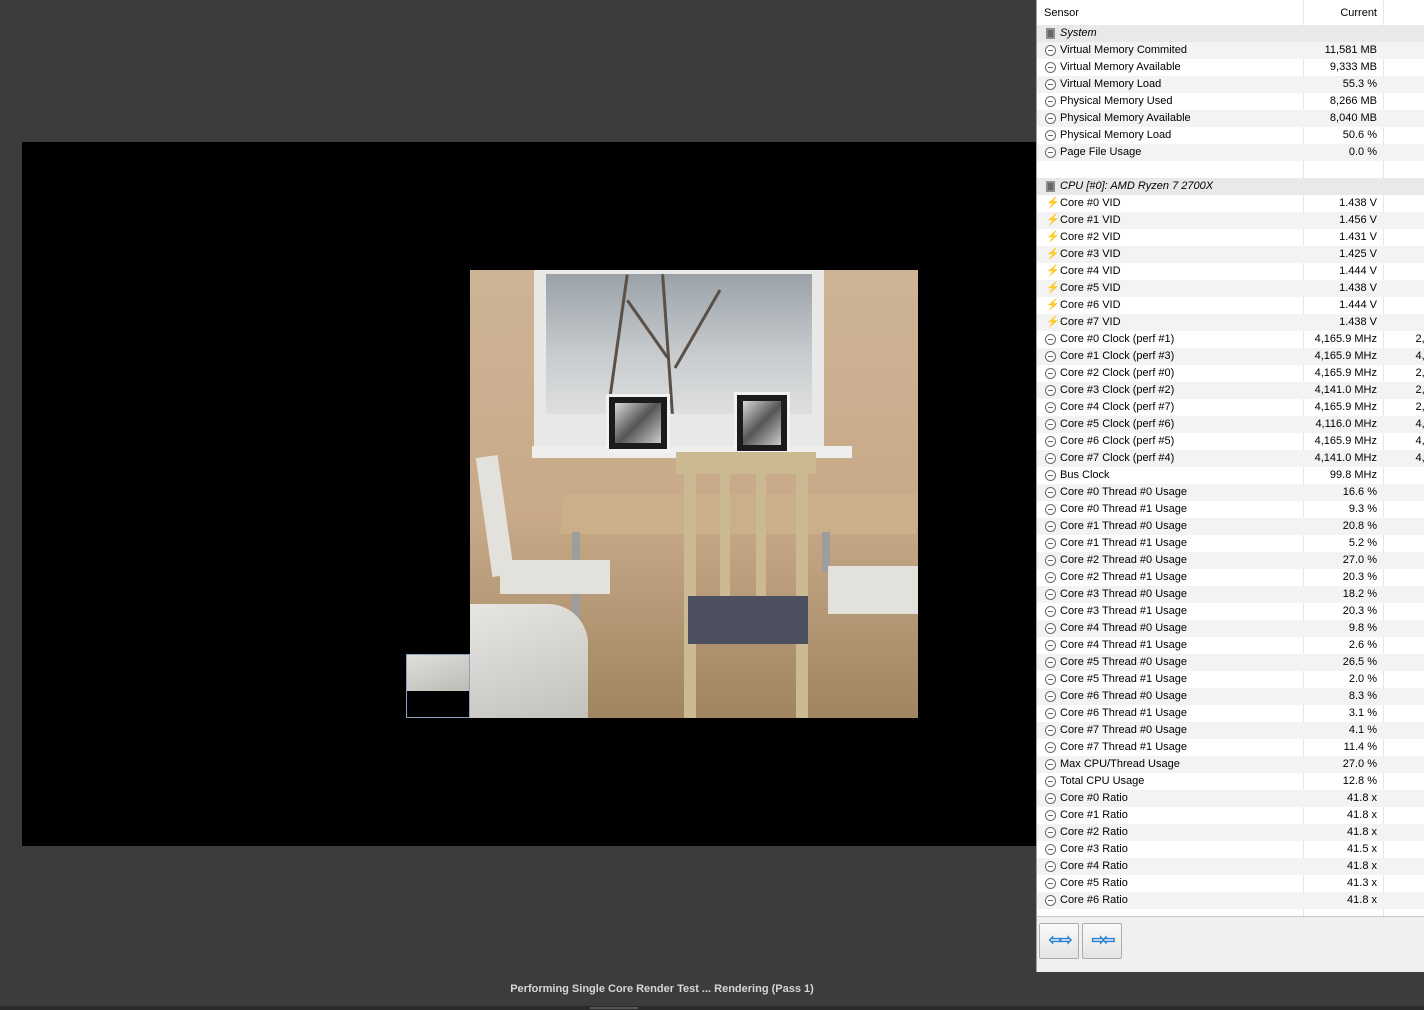 This screenshot has height=1010, width=1424. Describe the element at coordinates (1230, 832) in the screenshot. I see `sensor-row: Core #2 Ratio 41.8 x` at that location.